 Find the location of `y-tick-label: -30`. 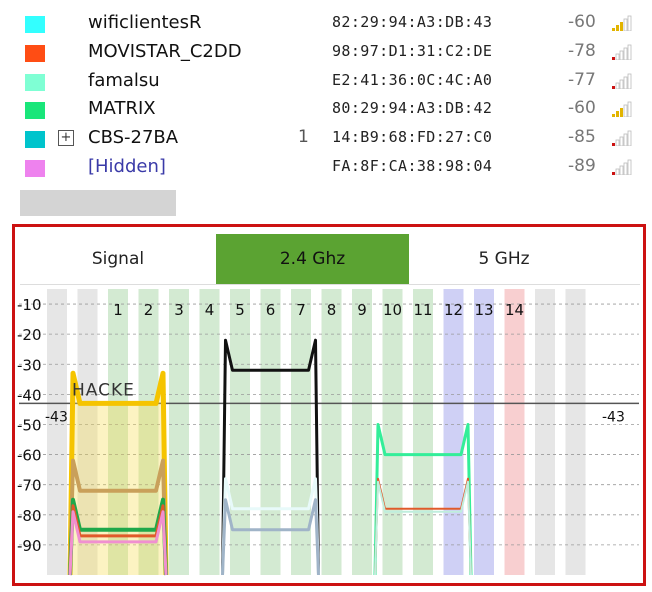

y-tick-label: -30 is located at coordinates (29, 365).